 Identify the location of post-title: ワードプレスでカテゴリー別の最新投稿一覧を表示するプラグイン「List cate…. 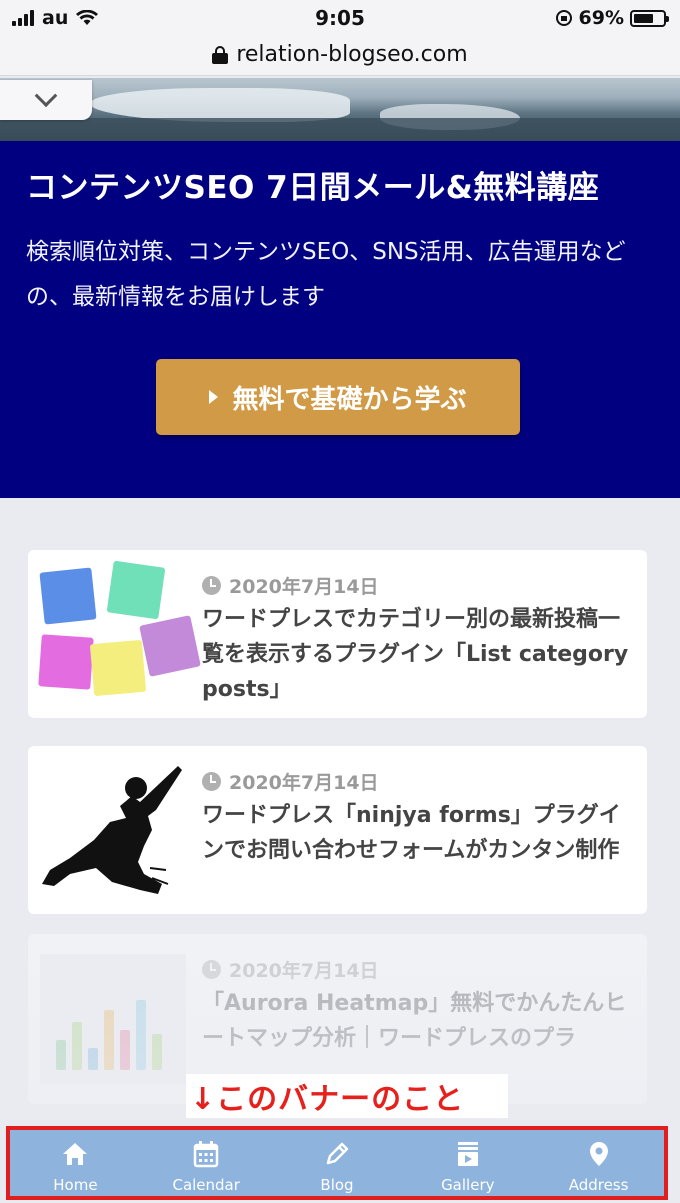
(417, 654).